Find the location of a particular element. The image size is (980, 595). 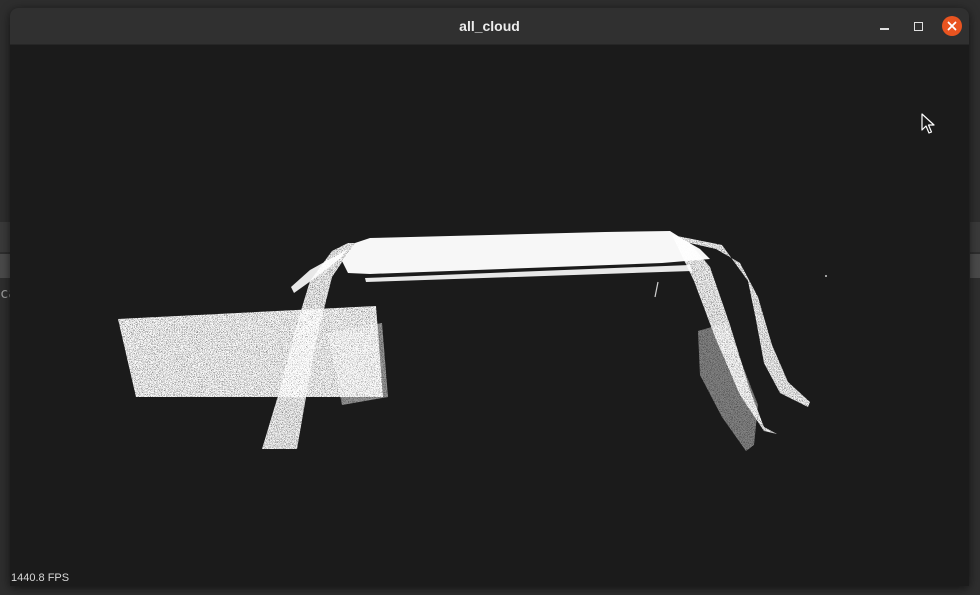

background-toolbar-strip-right is located at coordinates (975, 237).